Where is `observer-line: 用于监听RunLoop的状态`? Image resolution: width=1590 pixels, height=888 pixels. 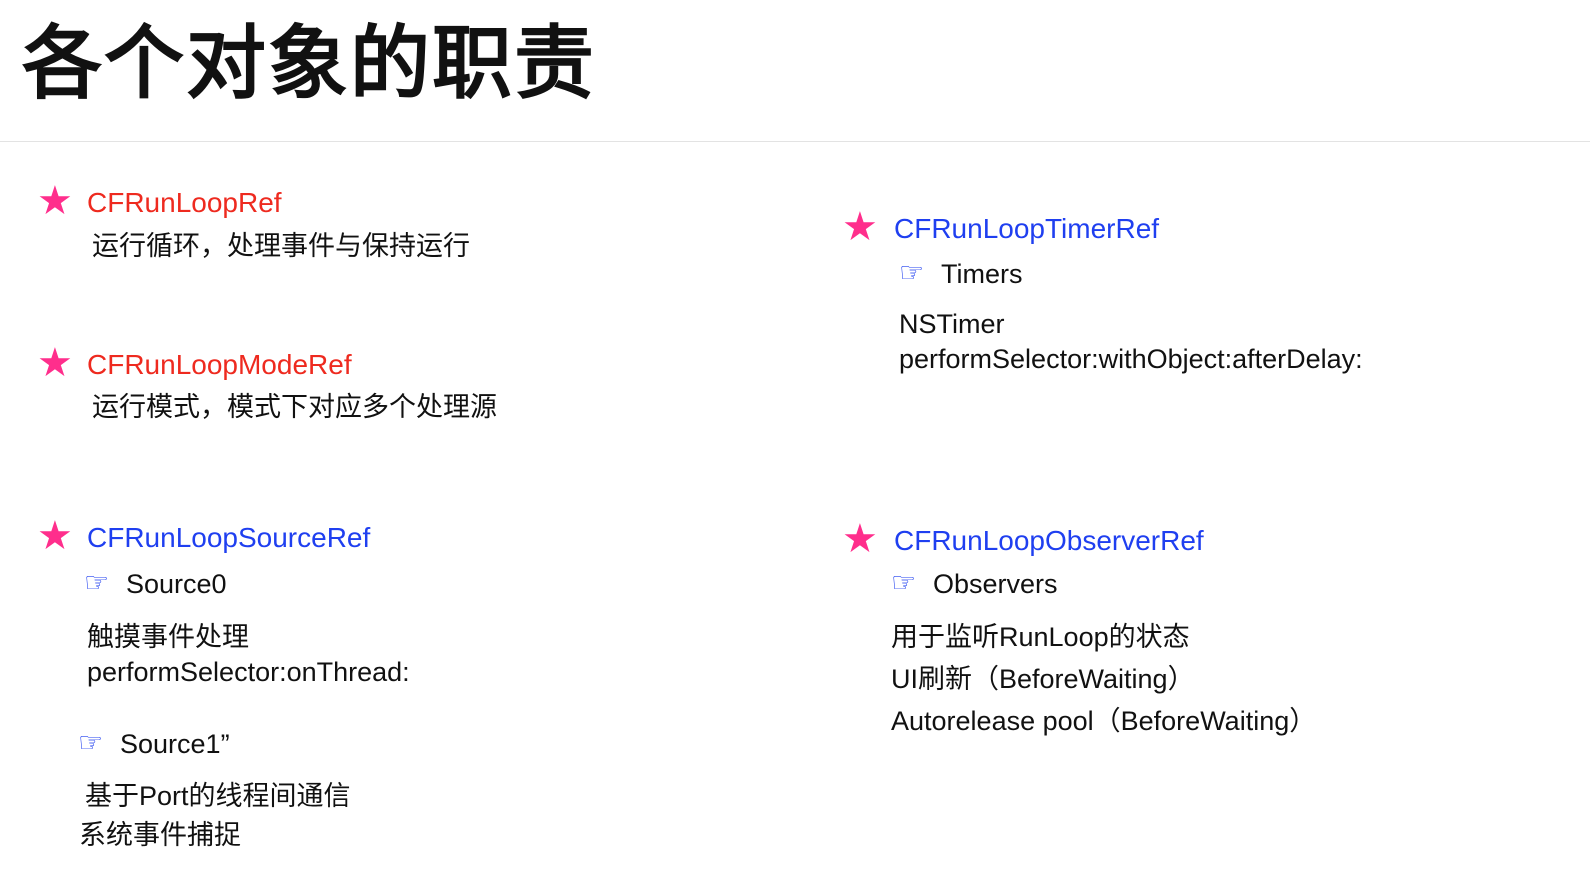 observer-line: 用于监听RunLoop的状态 is located at coordinates (1040, 637).